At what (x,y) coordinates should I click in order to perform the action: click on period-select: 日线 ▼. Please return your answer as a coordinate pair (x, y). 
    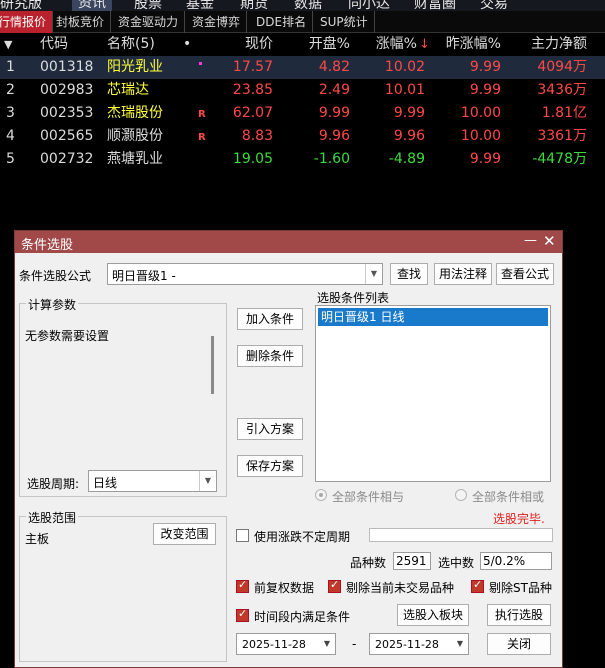
    Looking at the image, I should click on (152, 481).